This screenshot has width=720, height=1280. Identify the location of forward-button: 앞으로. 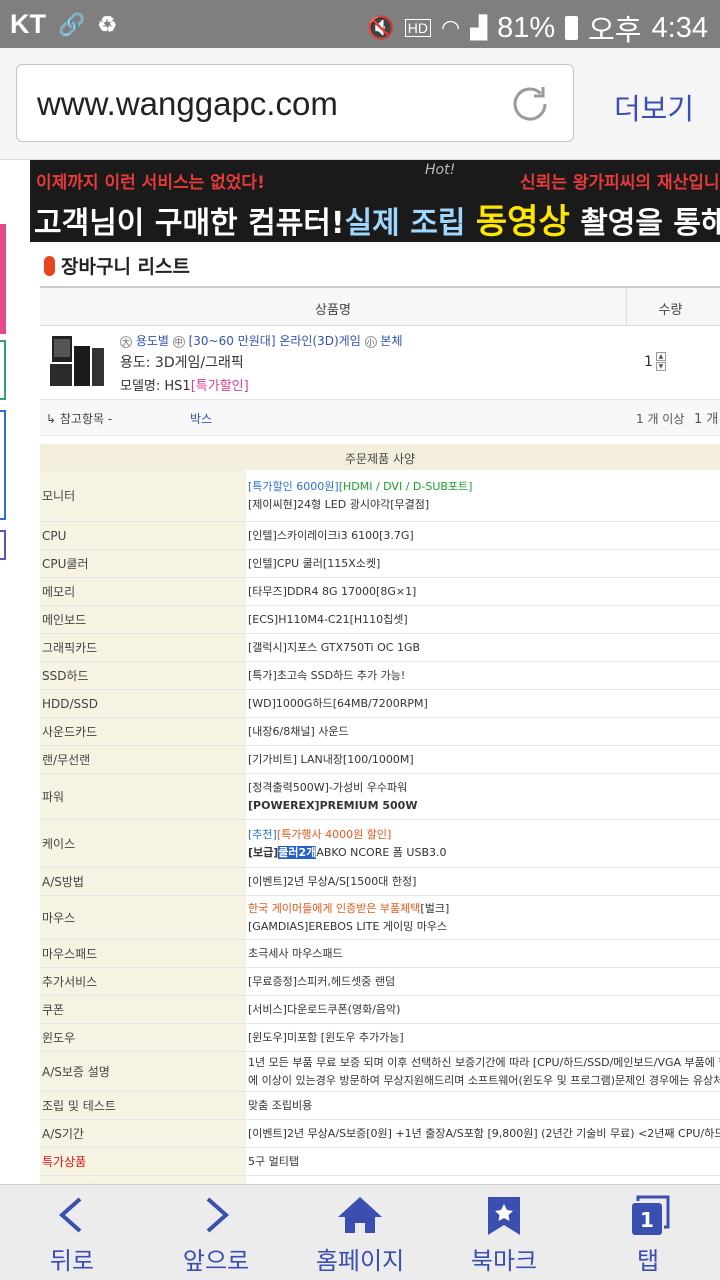
(216, 1232).